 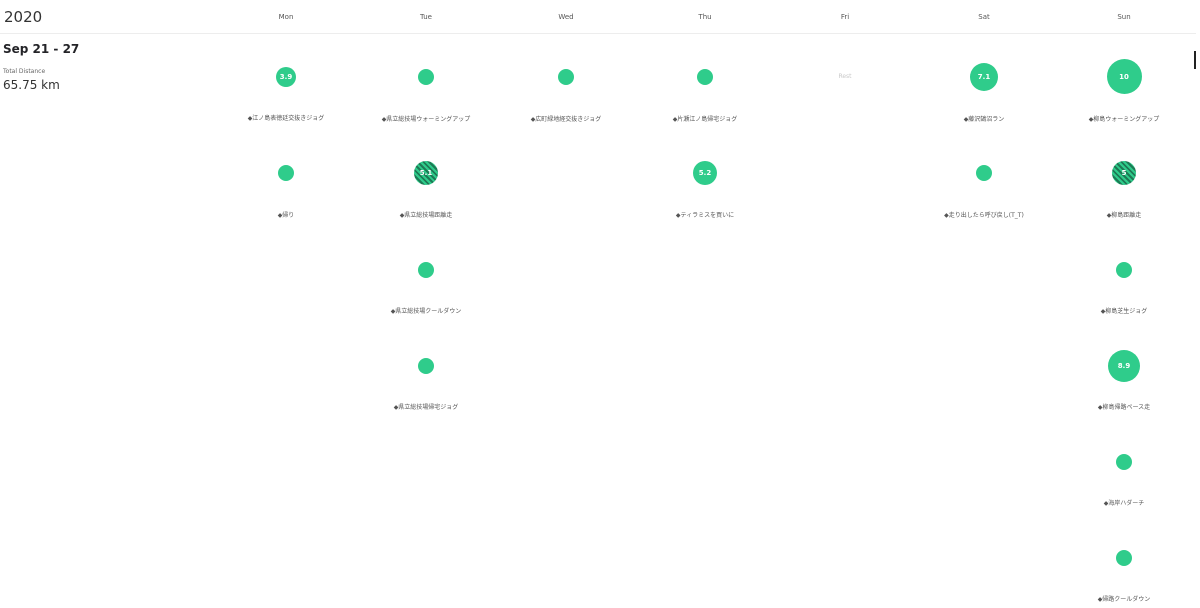 I want to click on activity-sun-4: 8.9 ◆柳島帰路ペース走, so click(x=1124, y=380).